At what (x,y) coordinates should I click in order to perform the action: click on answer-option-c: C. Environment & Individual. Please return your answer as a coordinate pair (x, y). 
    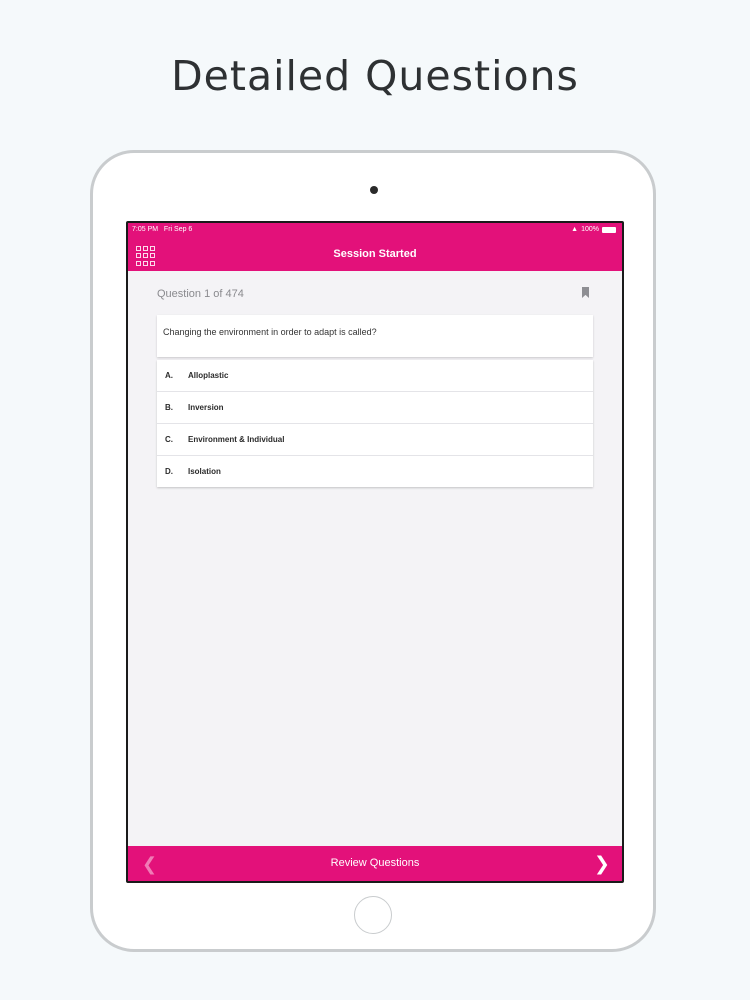
    Looking at the image, I should click on (375, 440).